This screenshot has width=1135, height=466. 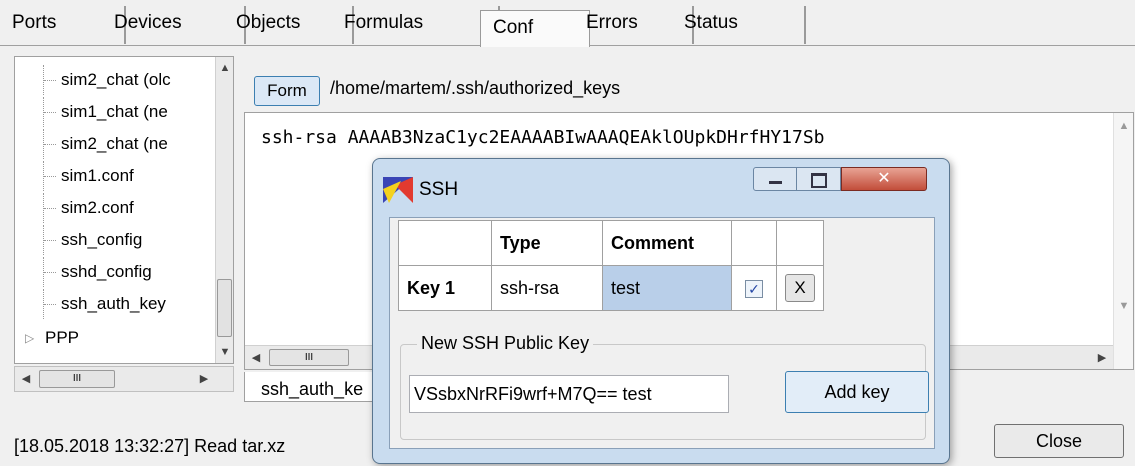 I want to click on form-button: Form, so click(x=287, y=91).